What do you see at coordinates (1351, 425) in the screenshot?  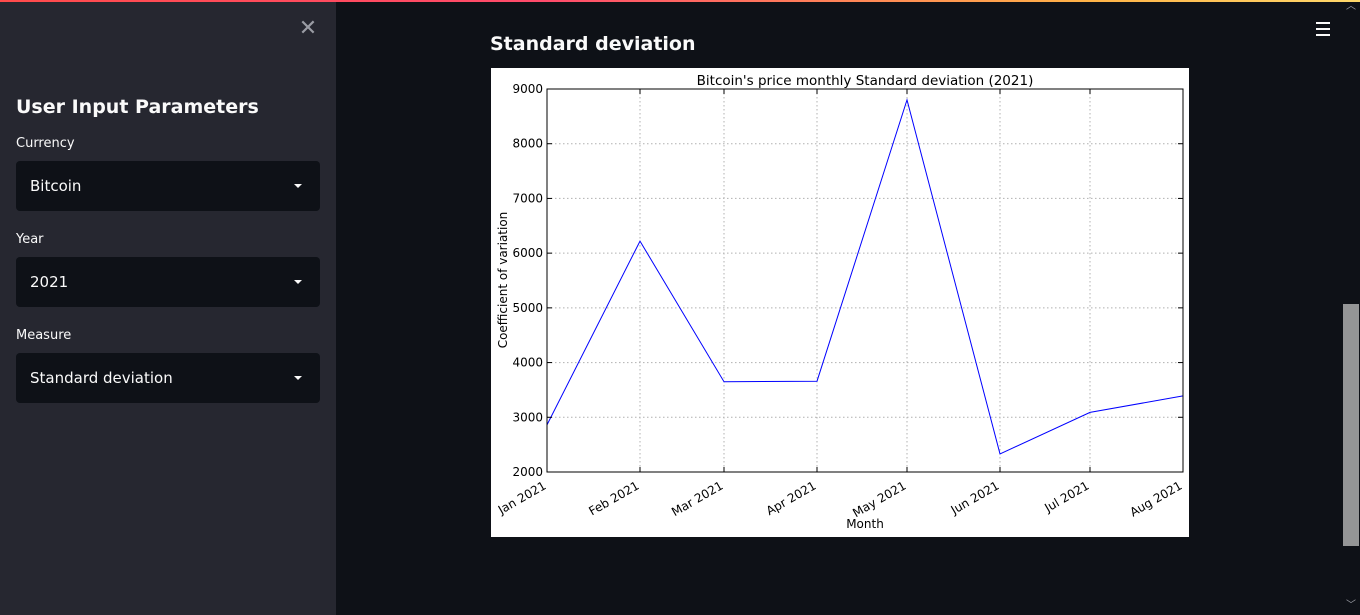 I see `scrollbar-thumb` at bounding box center [1351, 425].